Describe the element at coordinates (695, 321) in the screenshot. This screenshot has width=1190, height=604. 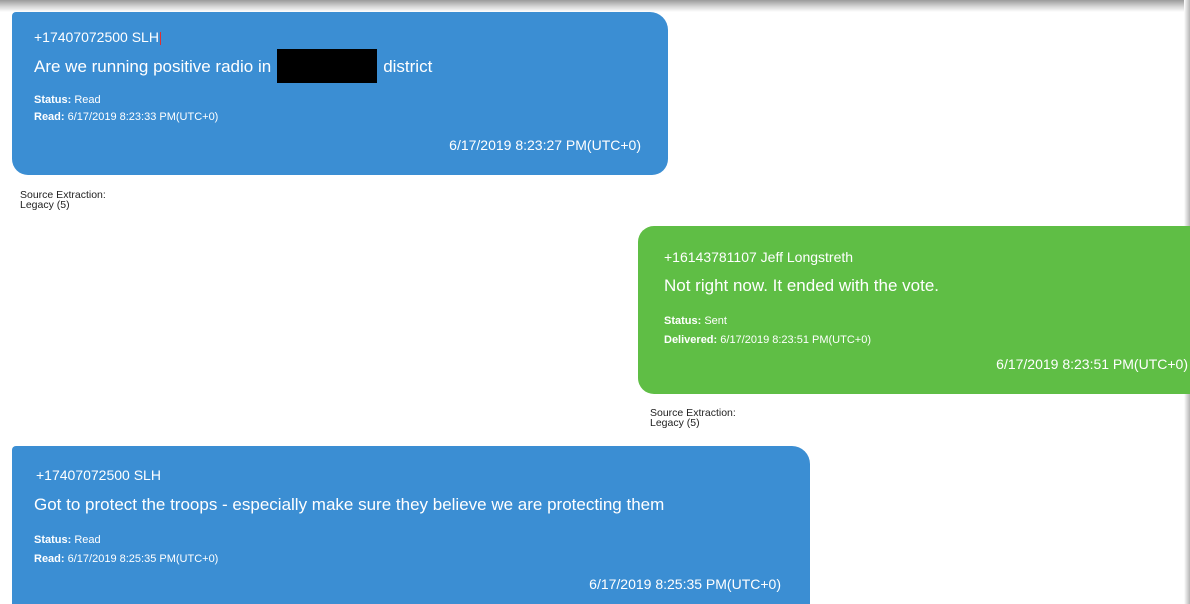
I see `message-status: Status: Sent` at that location.